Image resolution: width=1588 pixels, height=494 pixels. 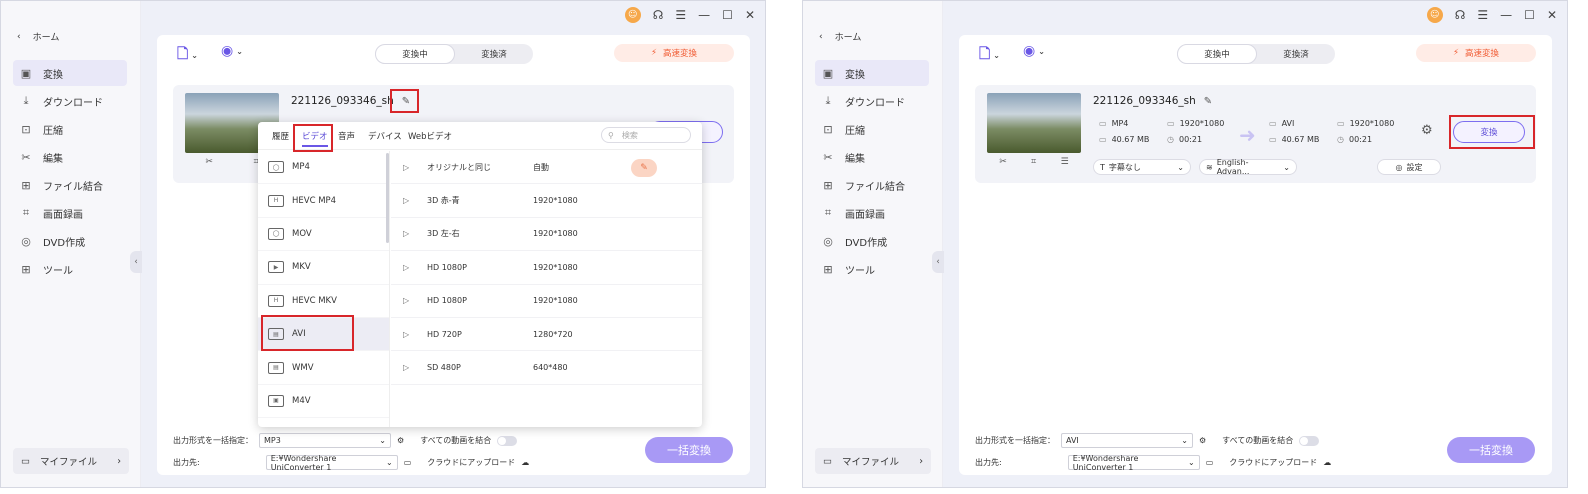 I want to click on edit-preset-button: ✎, so click(x=644, y=168).